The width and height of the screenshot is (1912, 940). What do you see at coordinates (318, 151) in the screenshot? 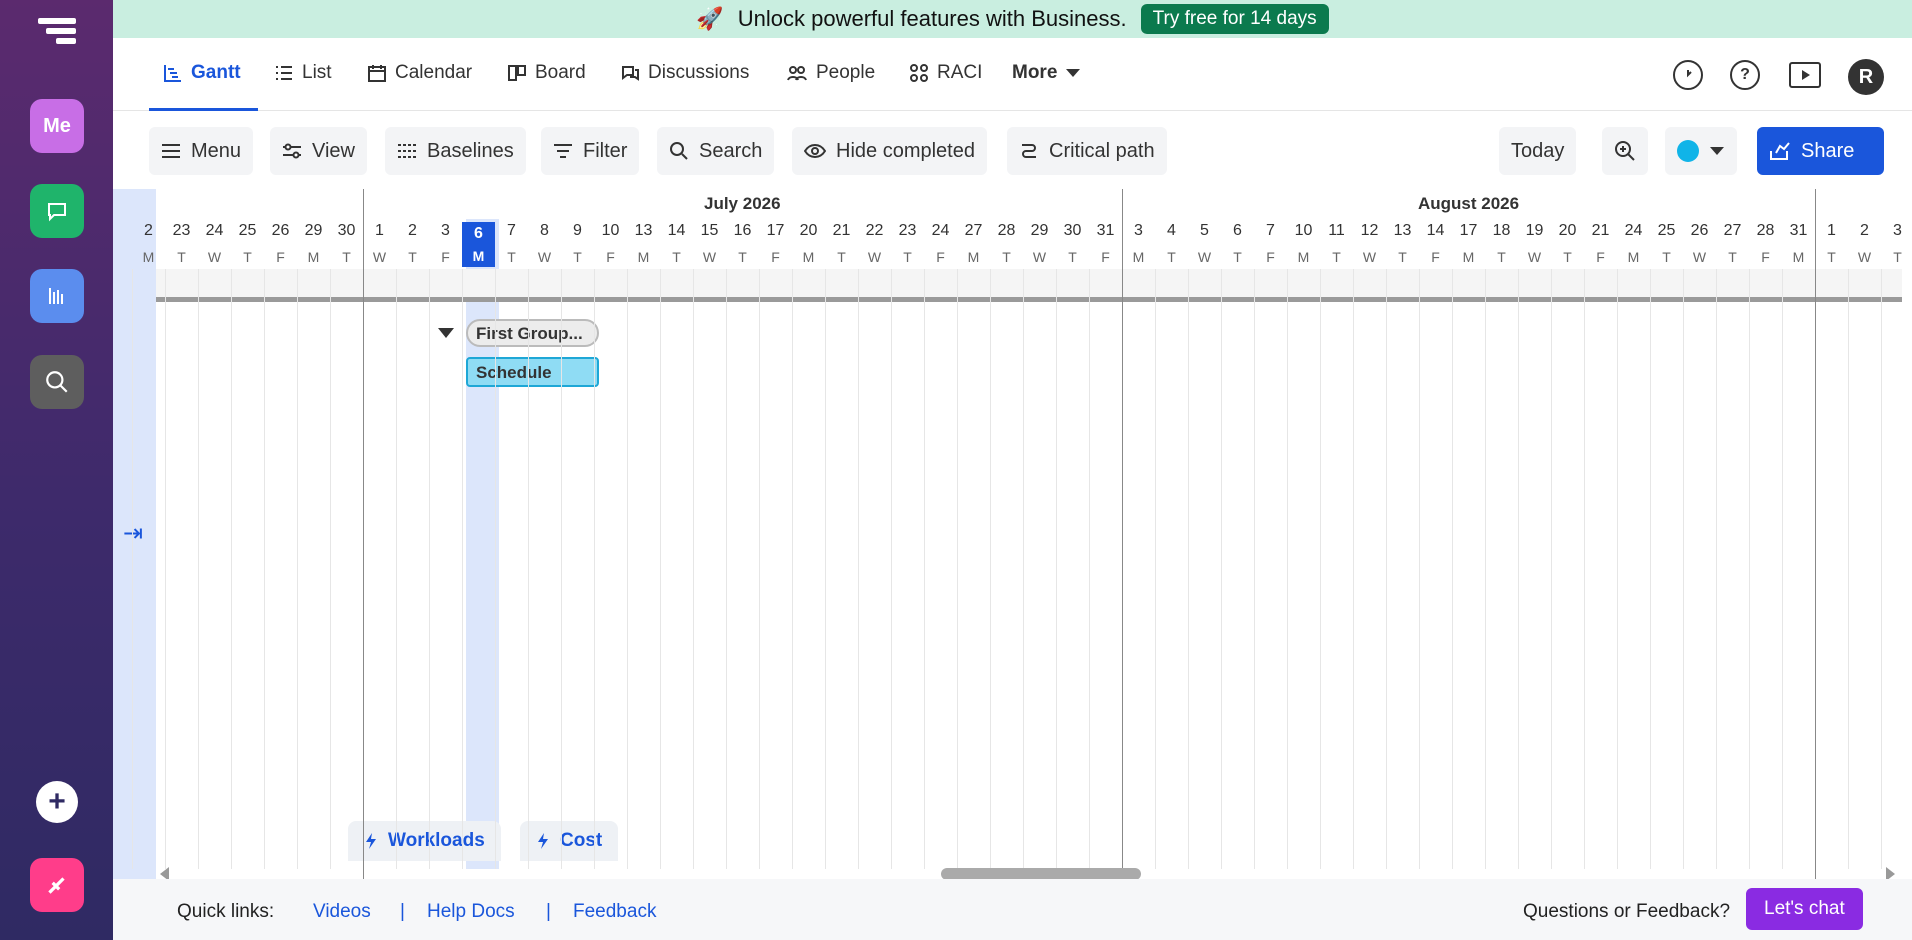
I see `view-button: View` at bounding box center [318, 151].